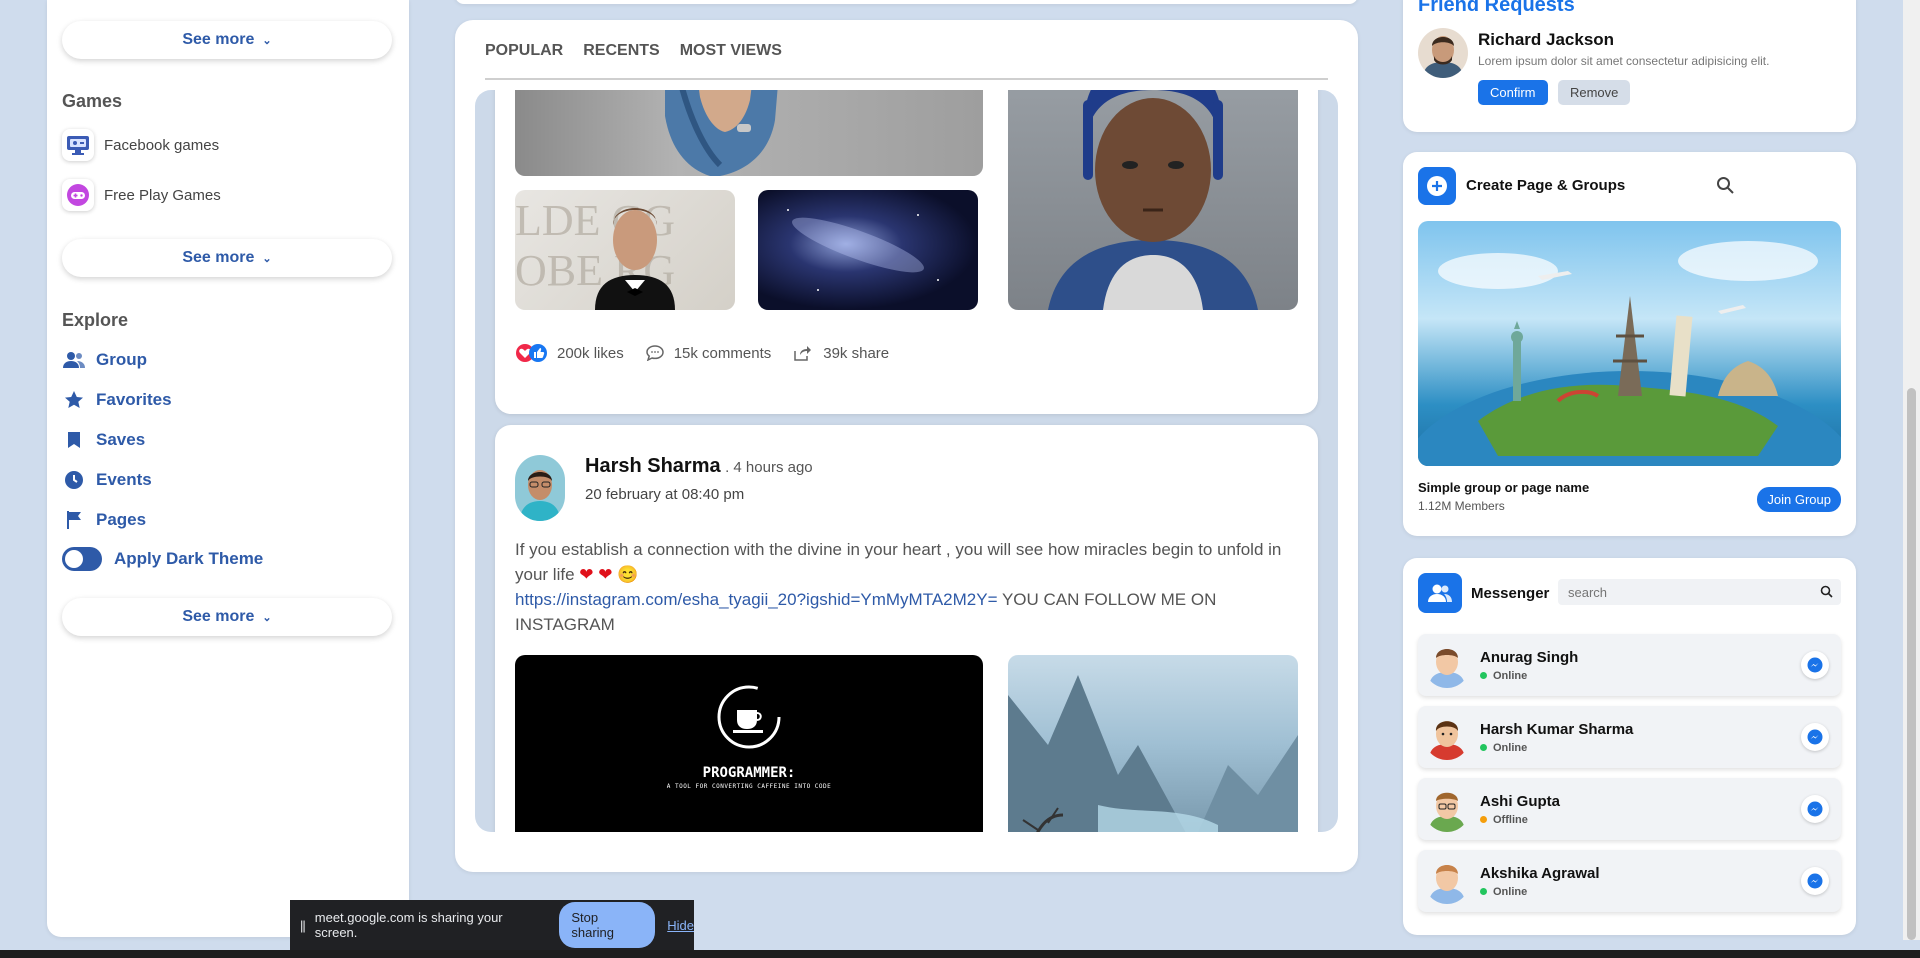 The width and height of the screenshot is (1920, 958). I want to click on page-scrollbar, so click(1911, 470).